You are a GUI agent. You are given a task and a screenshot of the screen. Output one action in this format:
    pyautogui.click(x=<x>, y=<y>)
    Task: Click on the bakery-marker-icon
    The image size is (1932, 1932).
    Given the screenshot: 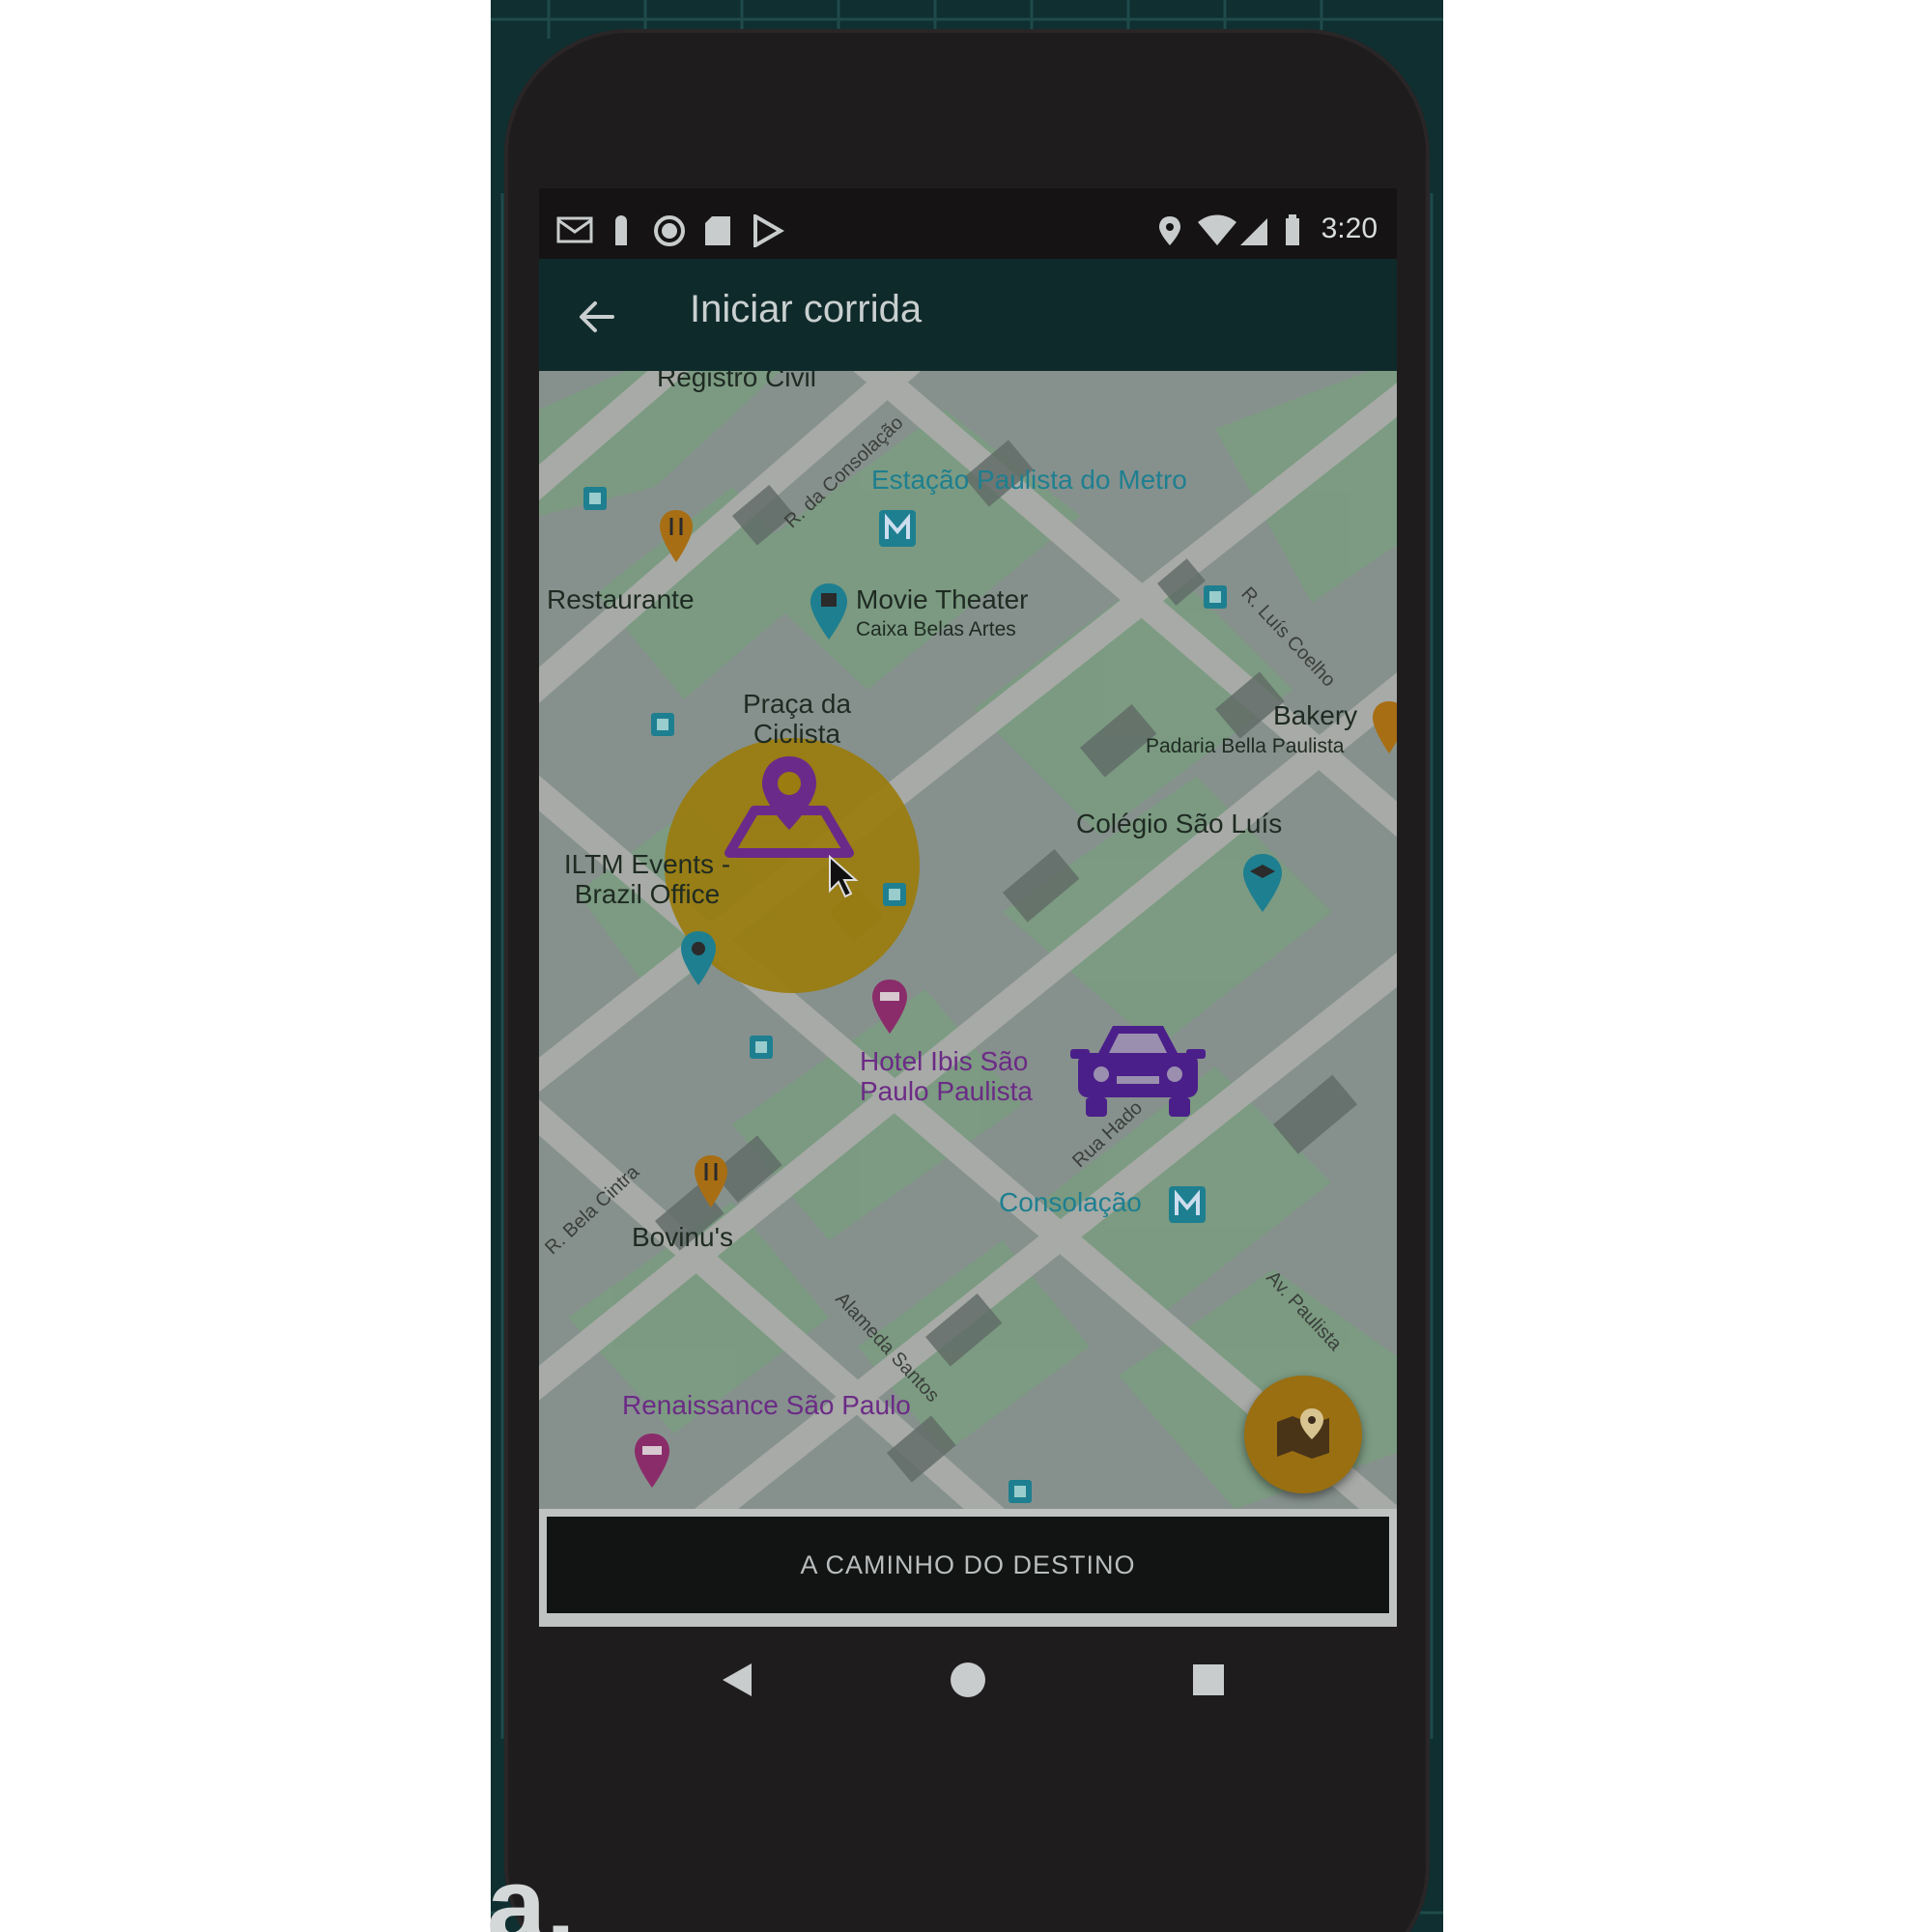 What is the action you would take?
    pyautogui.click(x=1383, y=727)
    